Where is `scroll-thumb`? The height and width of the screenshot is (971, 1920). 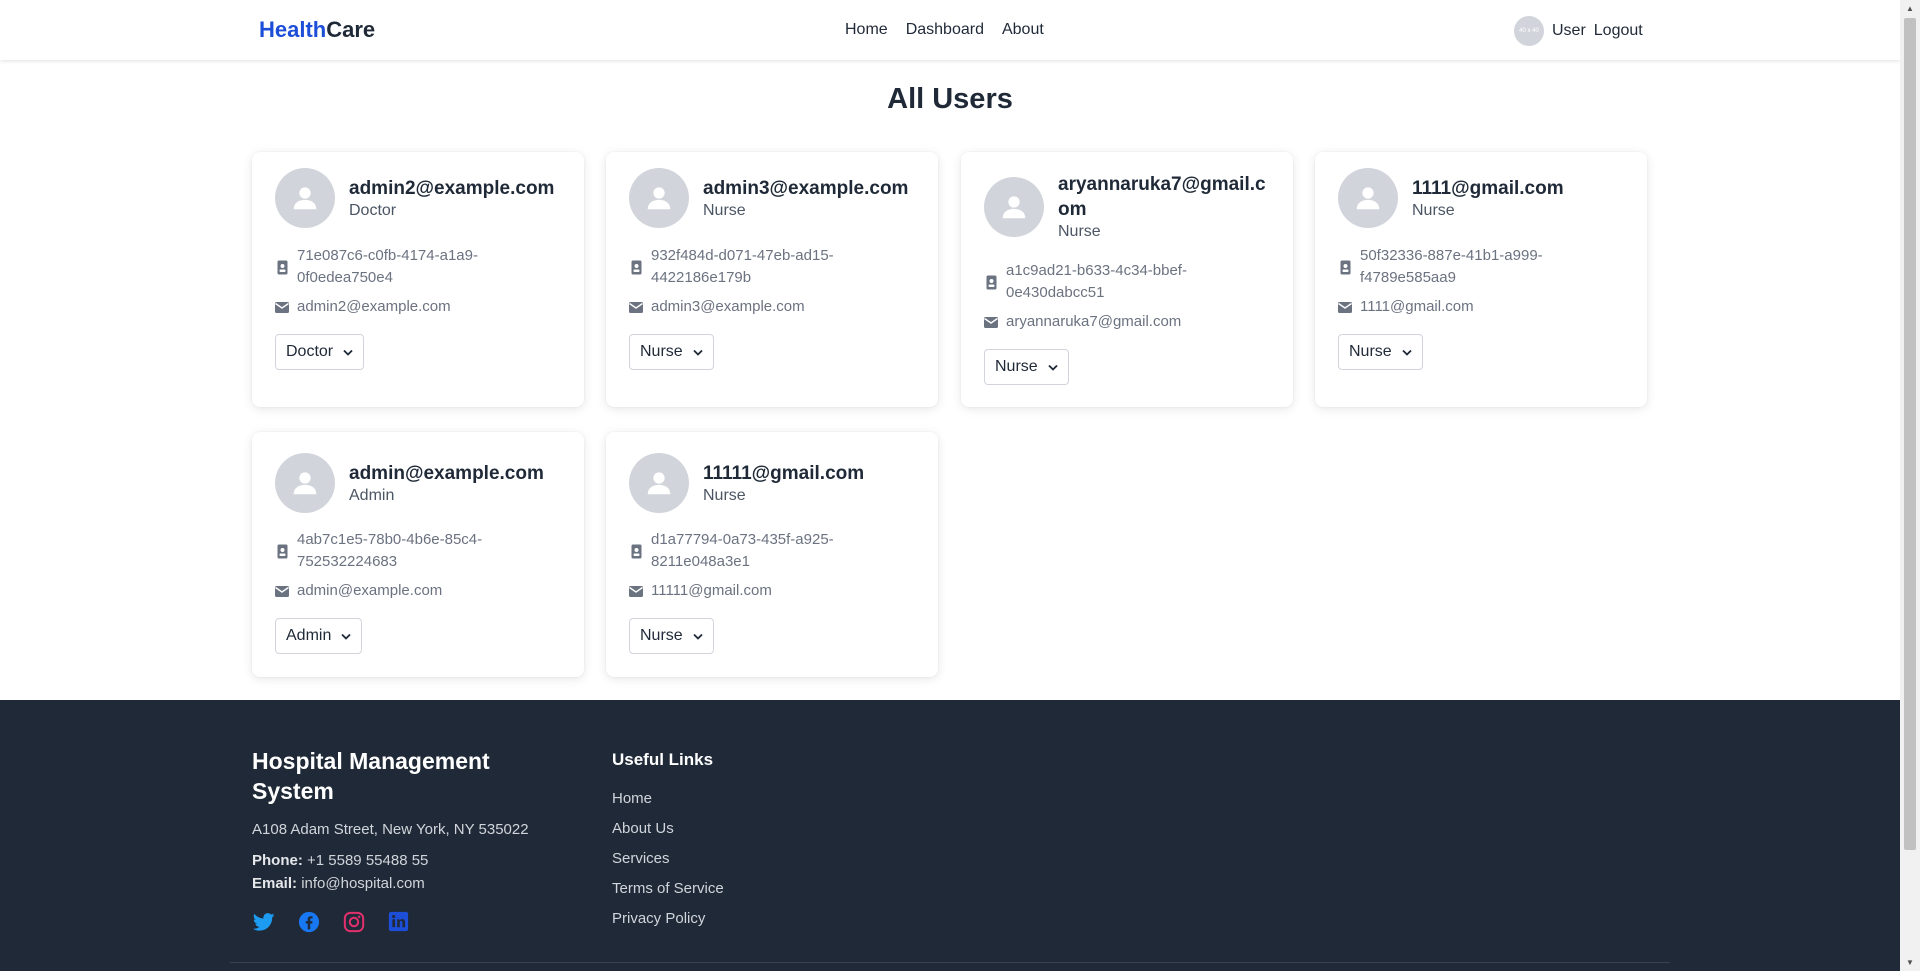 scroll-thumb is located at coordinates (1910, 434).